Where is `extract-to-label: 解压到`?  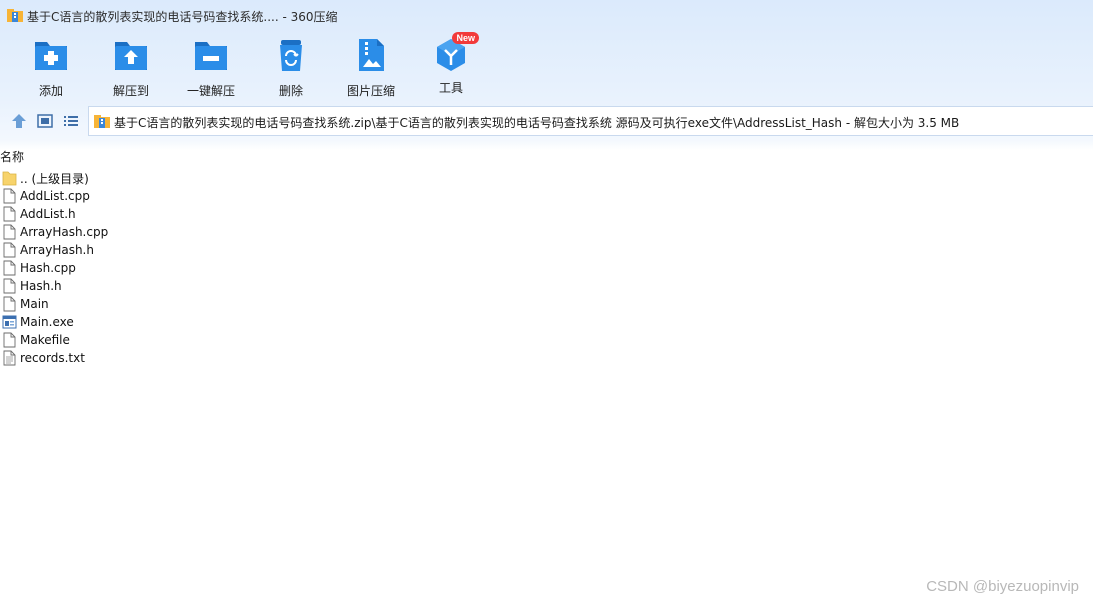 extract-to-label: 解压到 is located at coordinates (130, 91).